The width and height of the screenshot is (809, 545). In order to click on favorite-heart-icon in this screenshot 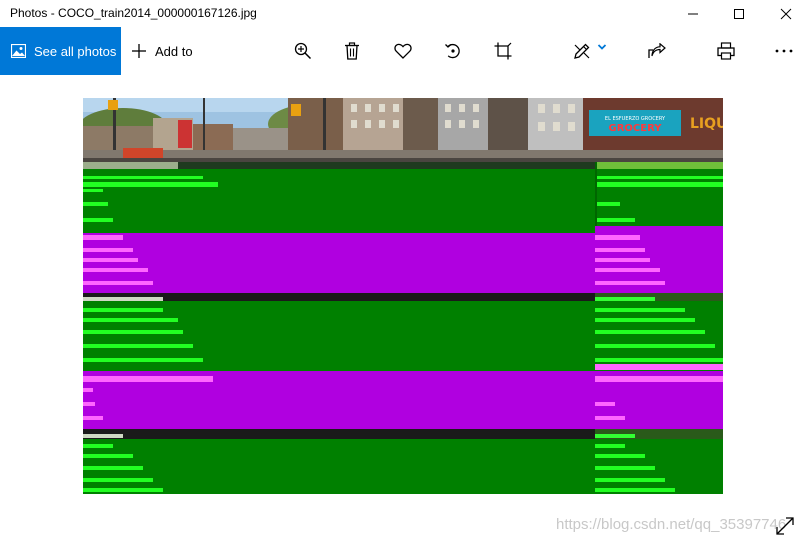, I will do `click(403, 51)`.